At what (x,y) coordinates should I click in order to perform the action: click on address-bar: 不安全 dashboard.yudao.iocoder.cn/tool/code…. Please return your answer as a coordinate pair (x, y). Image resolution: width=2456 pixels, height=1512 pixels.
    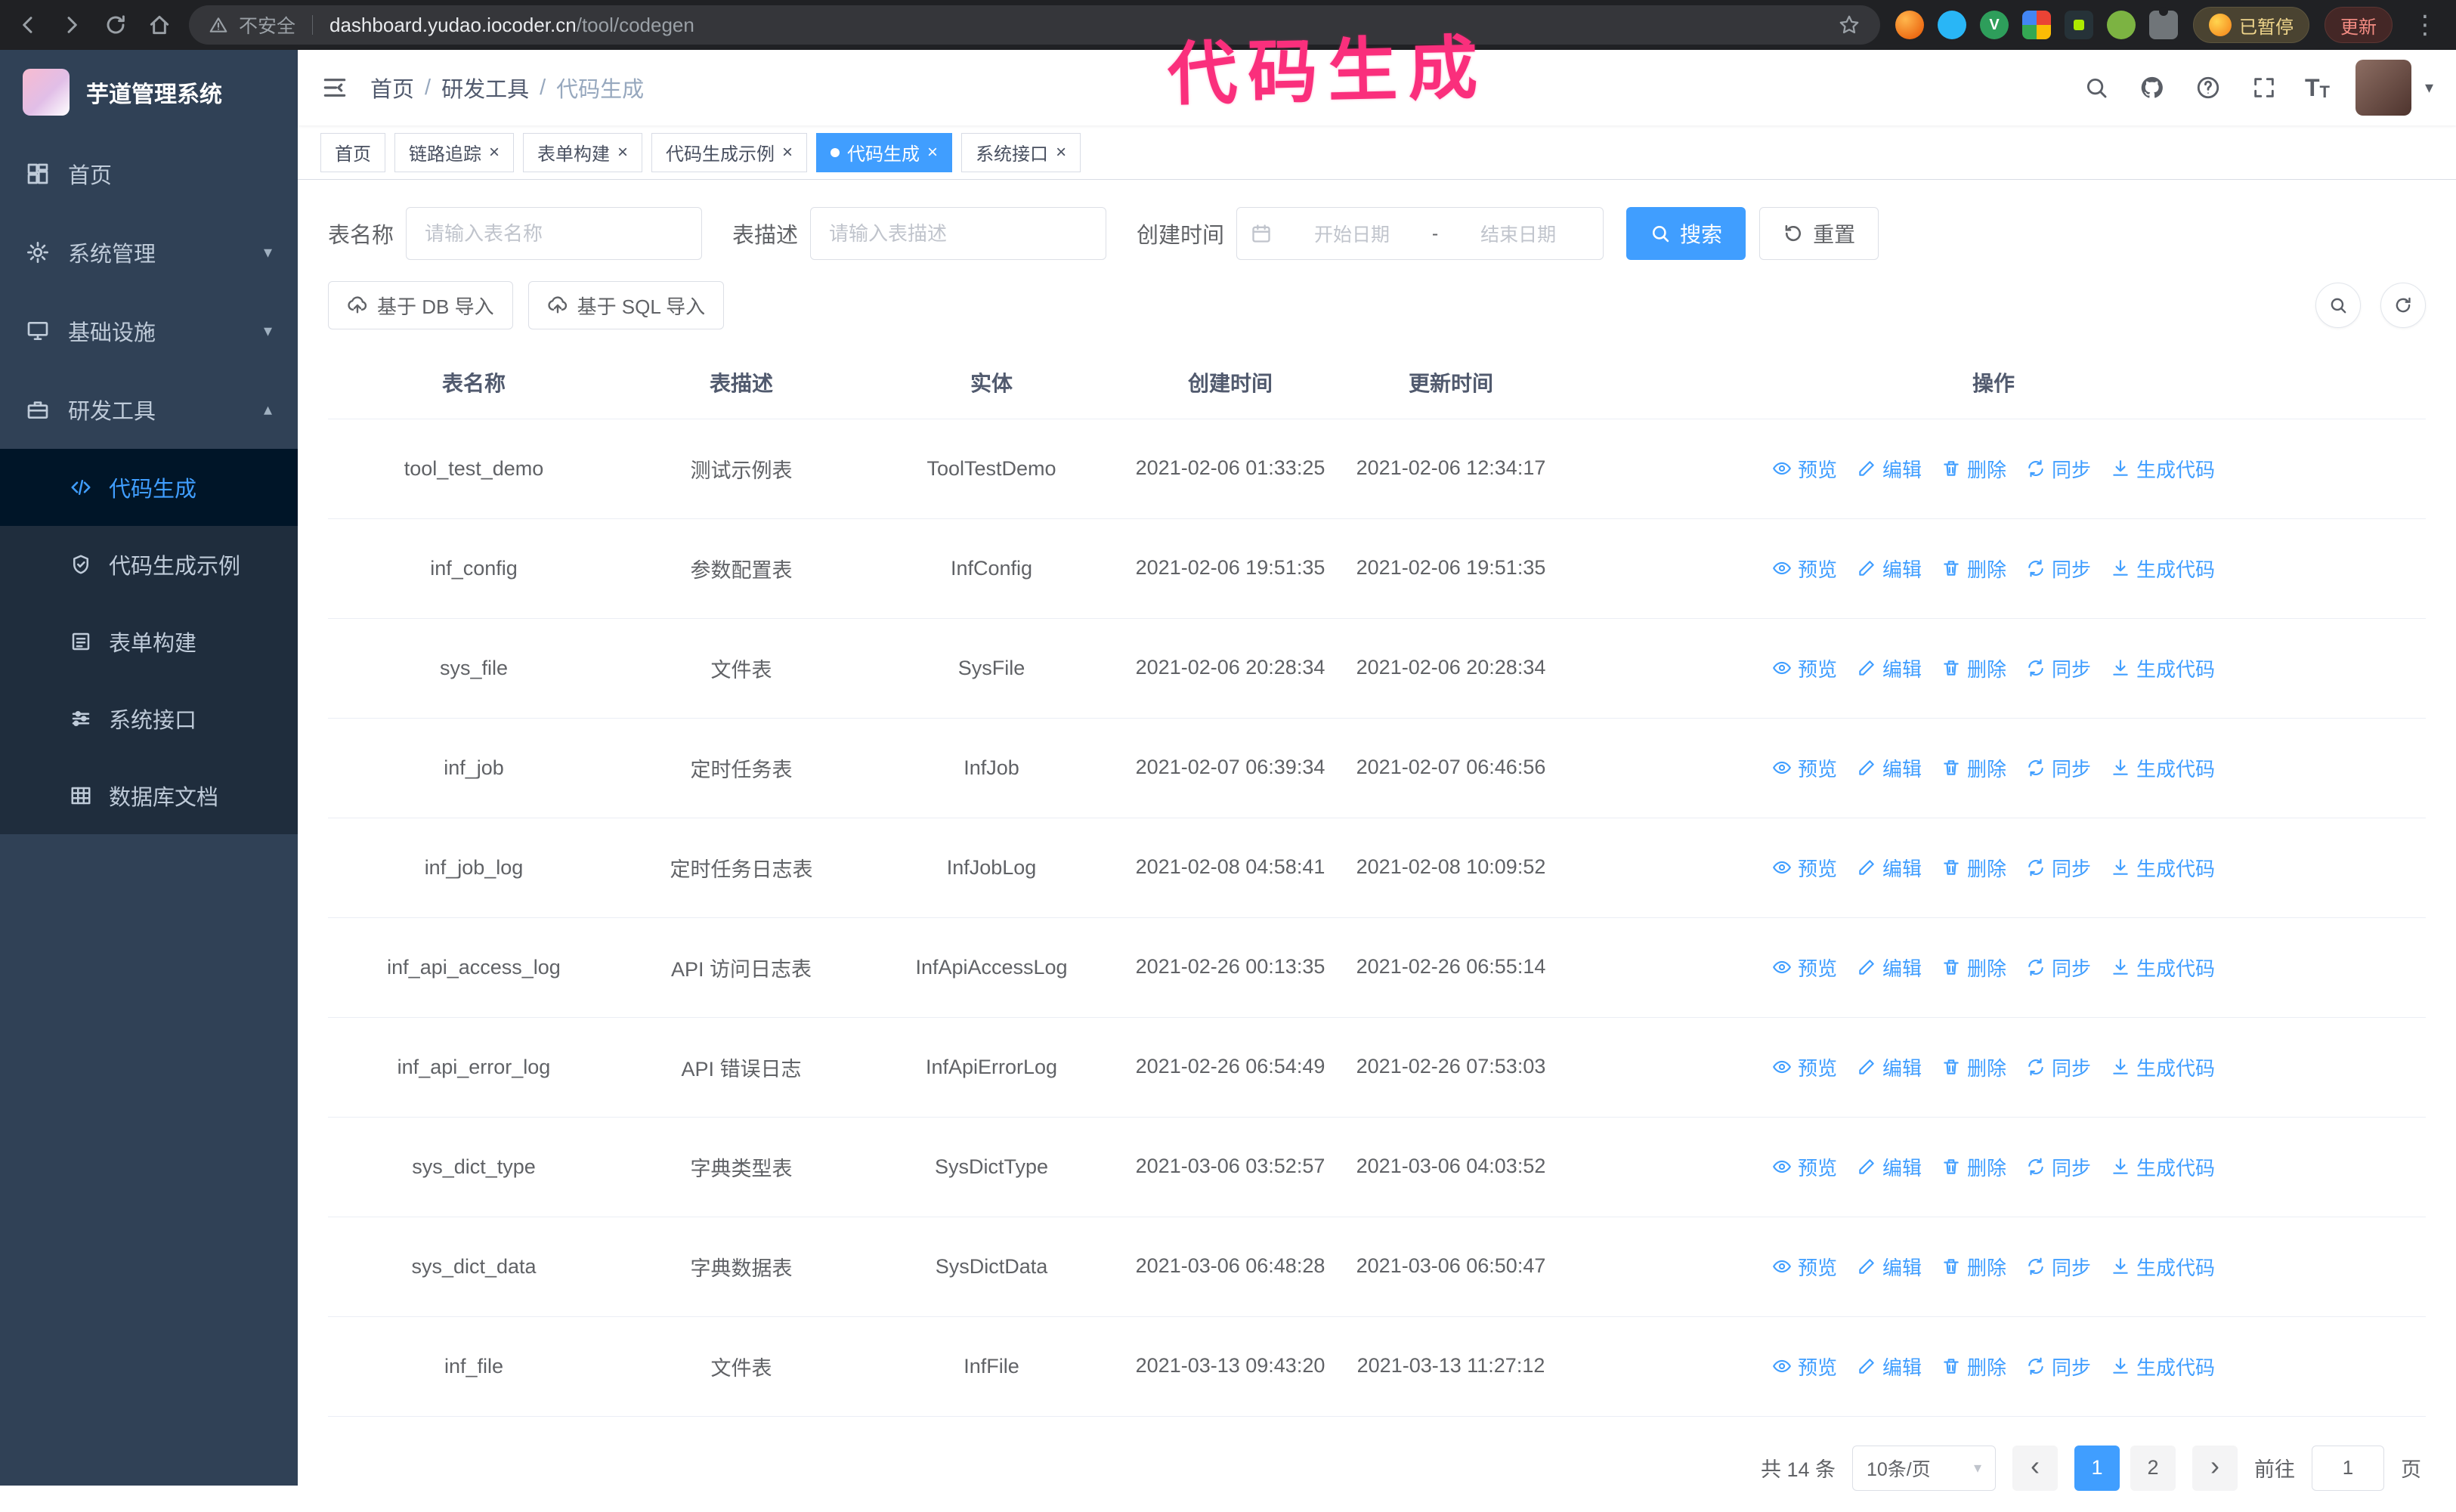
    Looking at the image, I should click on (1034, 25).